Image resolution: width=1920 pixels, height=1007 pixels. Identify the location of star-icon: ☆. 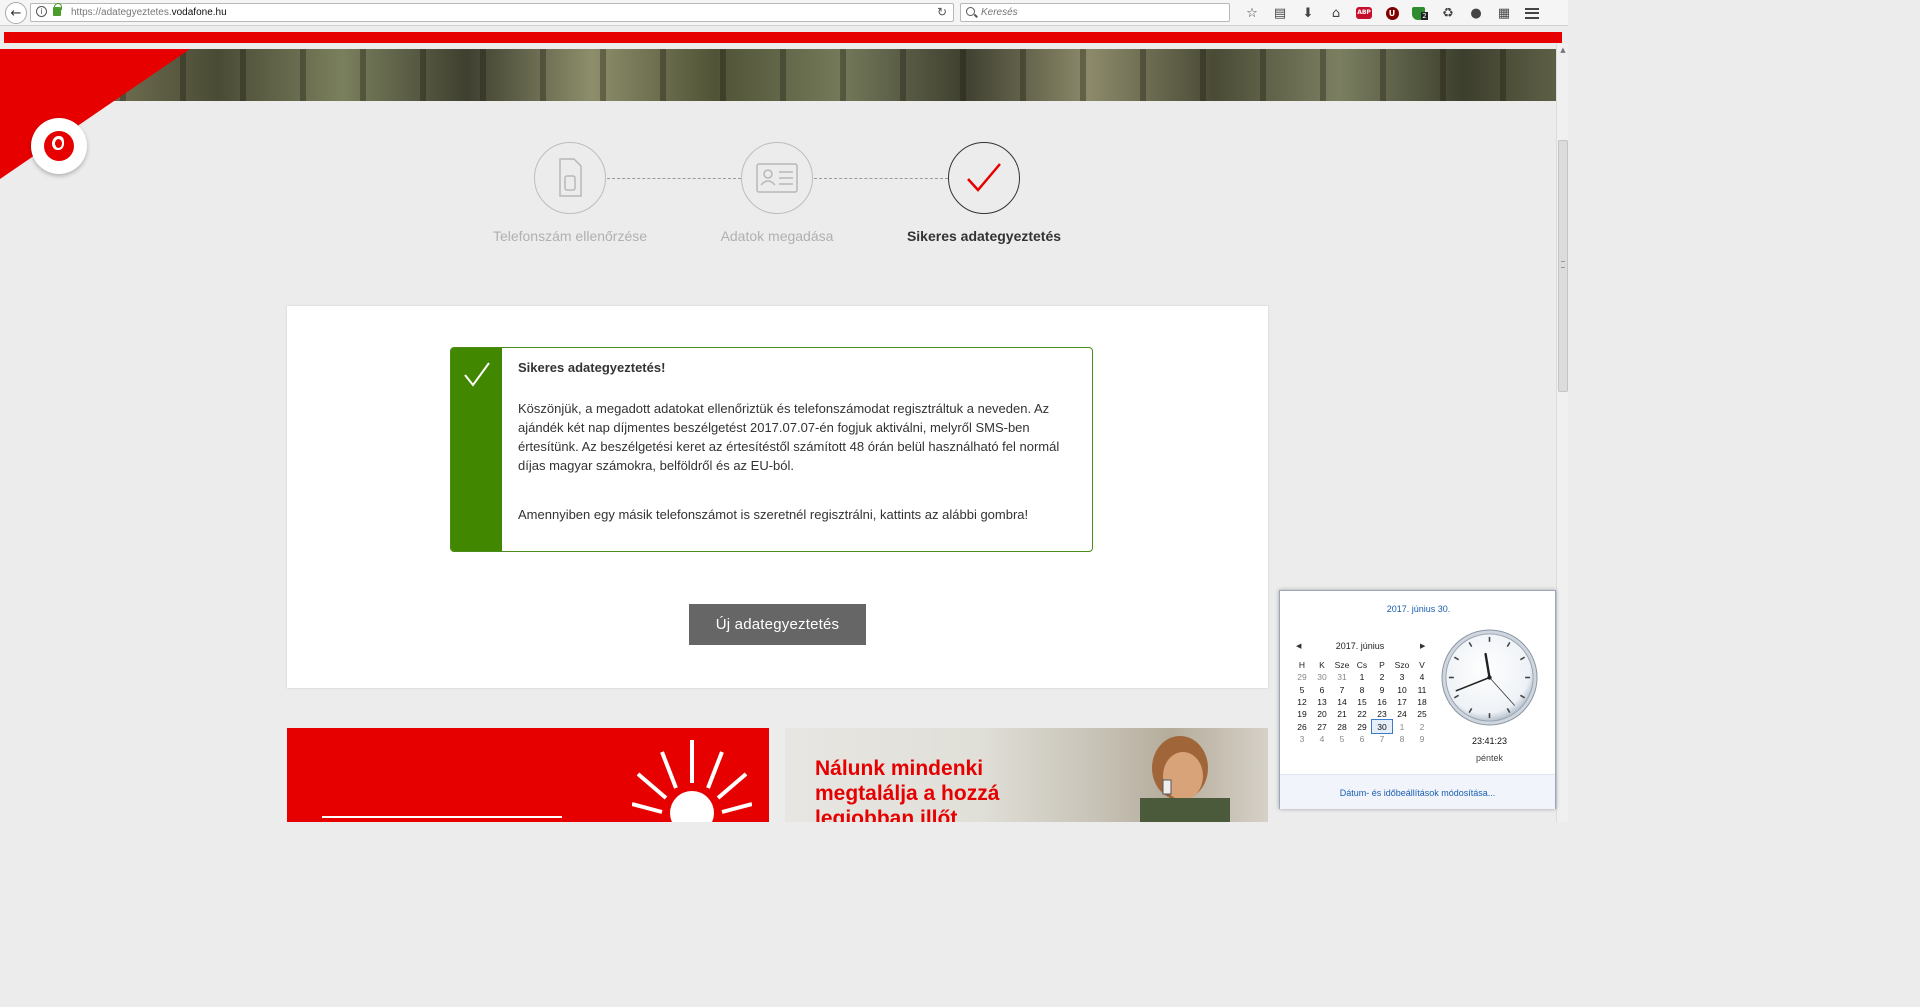
(1252, 13).